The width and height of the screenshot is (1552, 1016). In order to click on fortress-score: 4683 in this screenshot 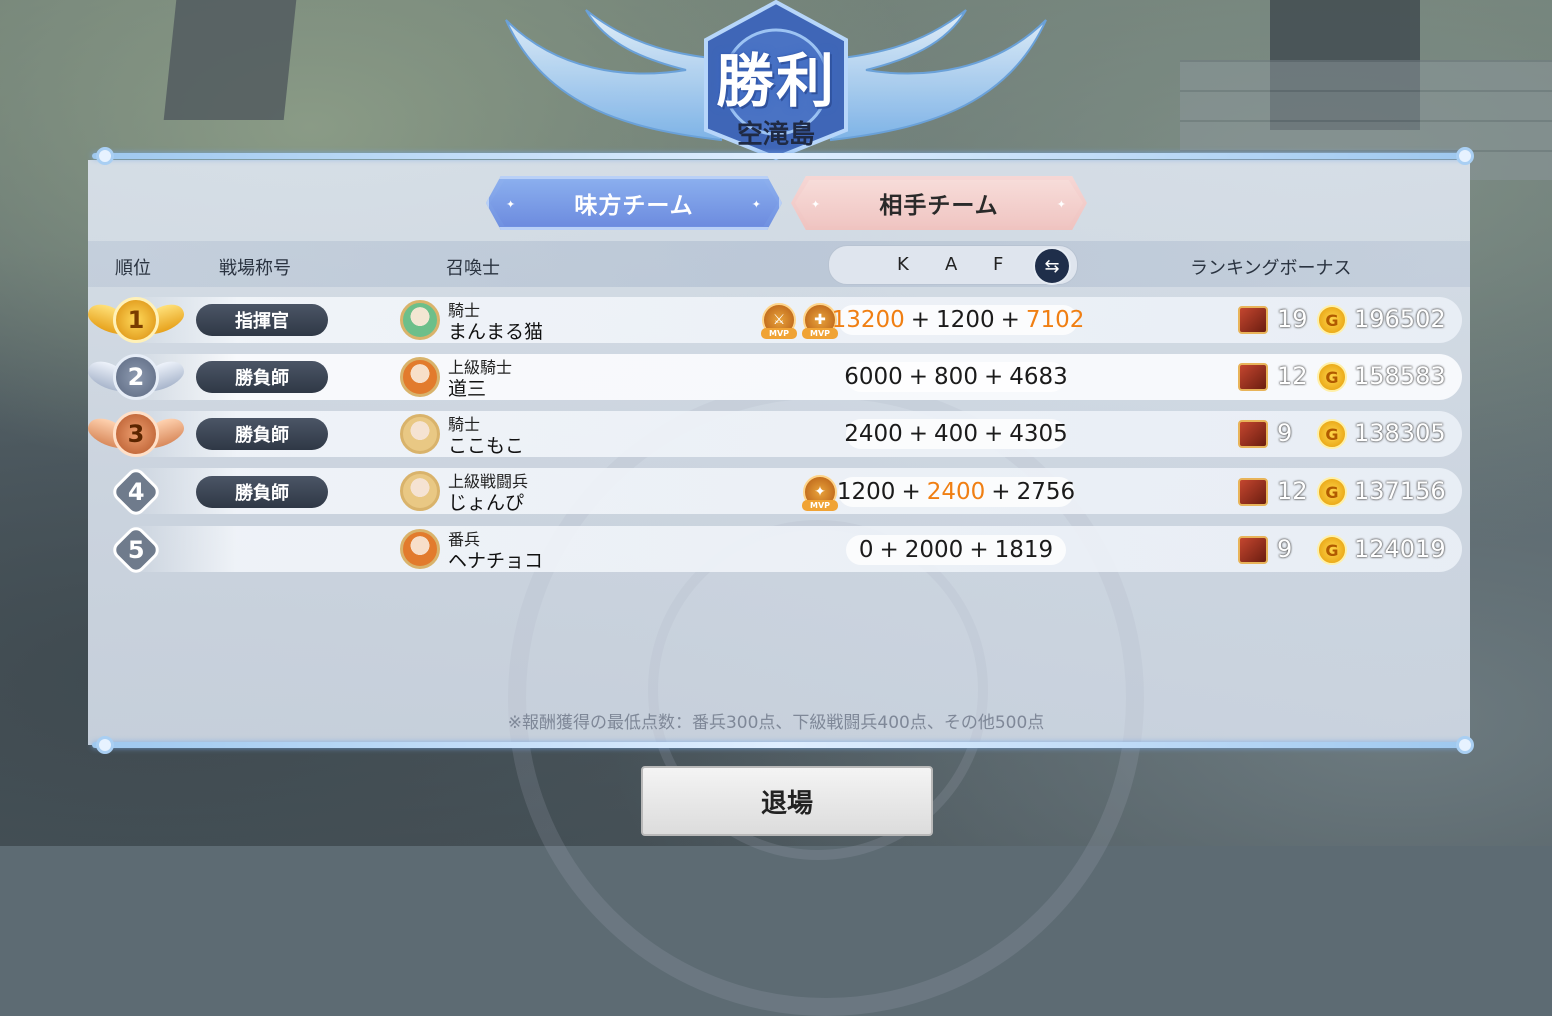, I will do `click(1038, 377)`.